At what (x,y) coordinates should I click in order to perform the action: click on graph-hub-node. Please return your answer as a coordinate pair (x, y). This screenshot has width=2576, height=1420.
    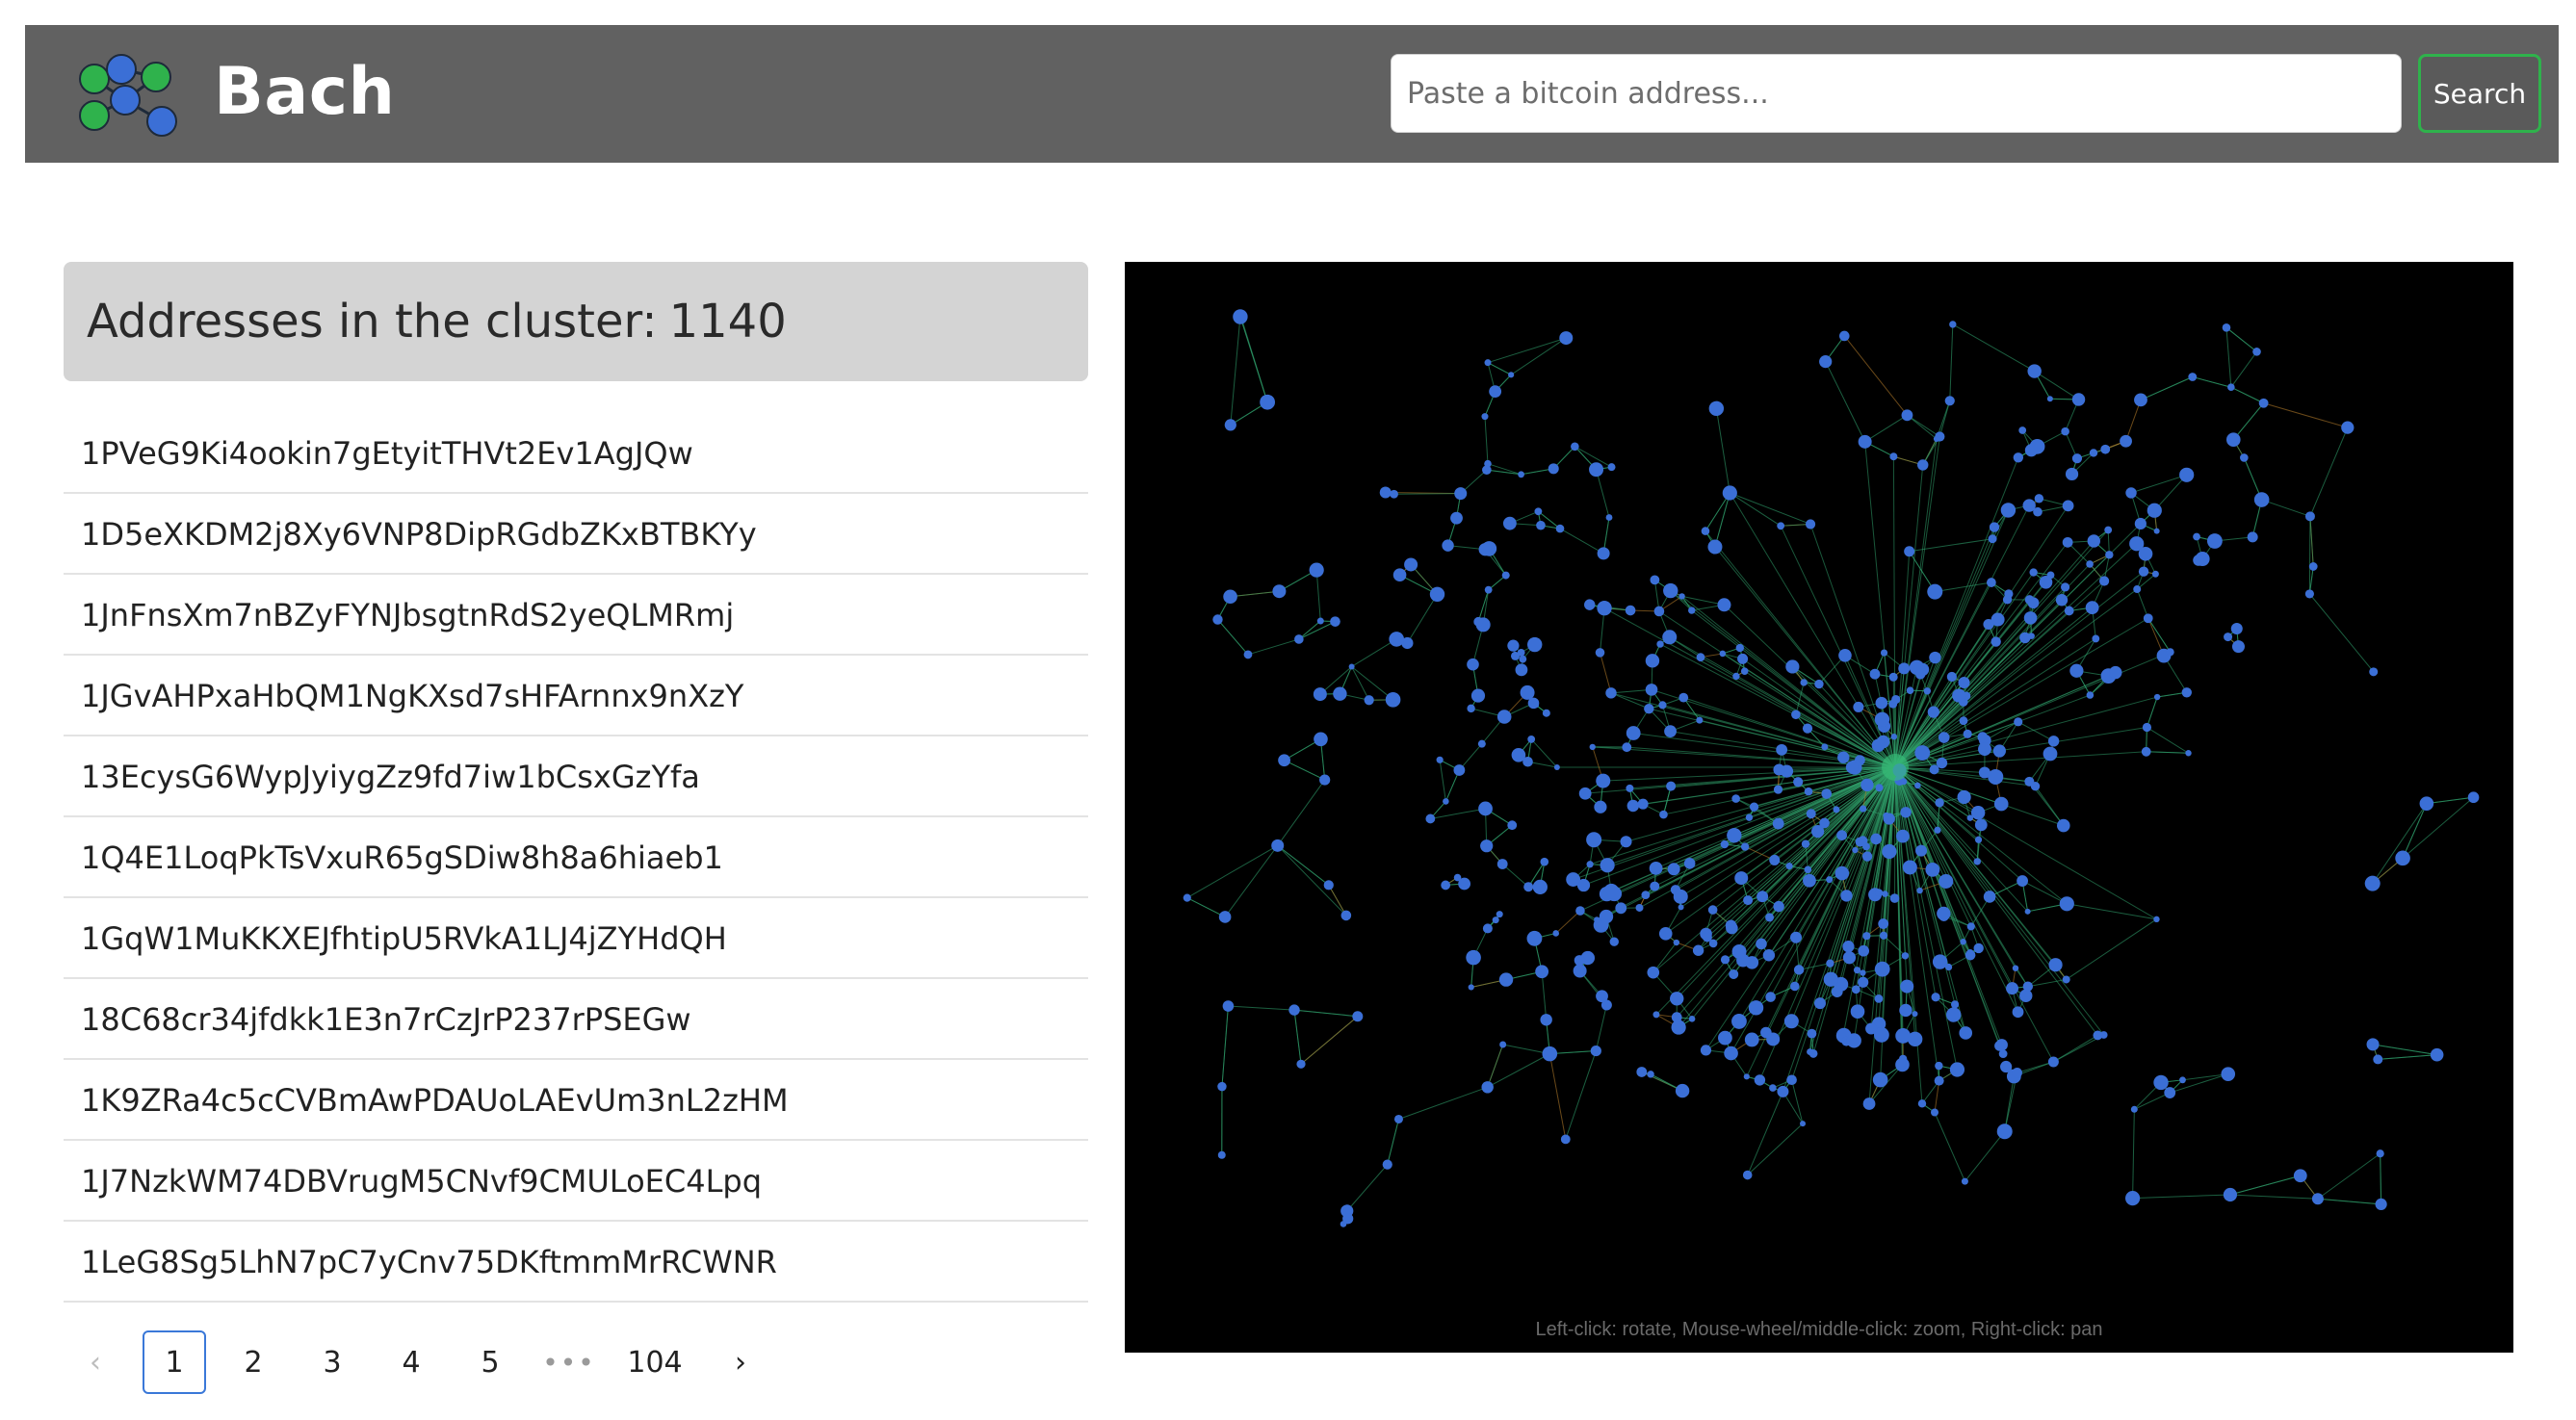
    Looking at the image, I should click on (1895, 768).